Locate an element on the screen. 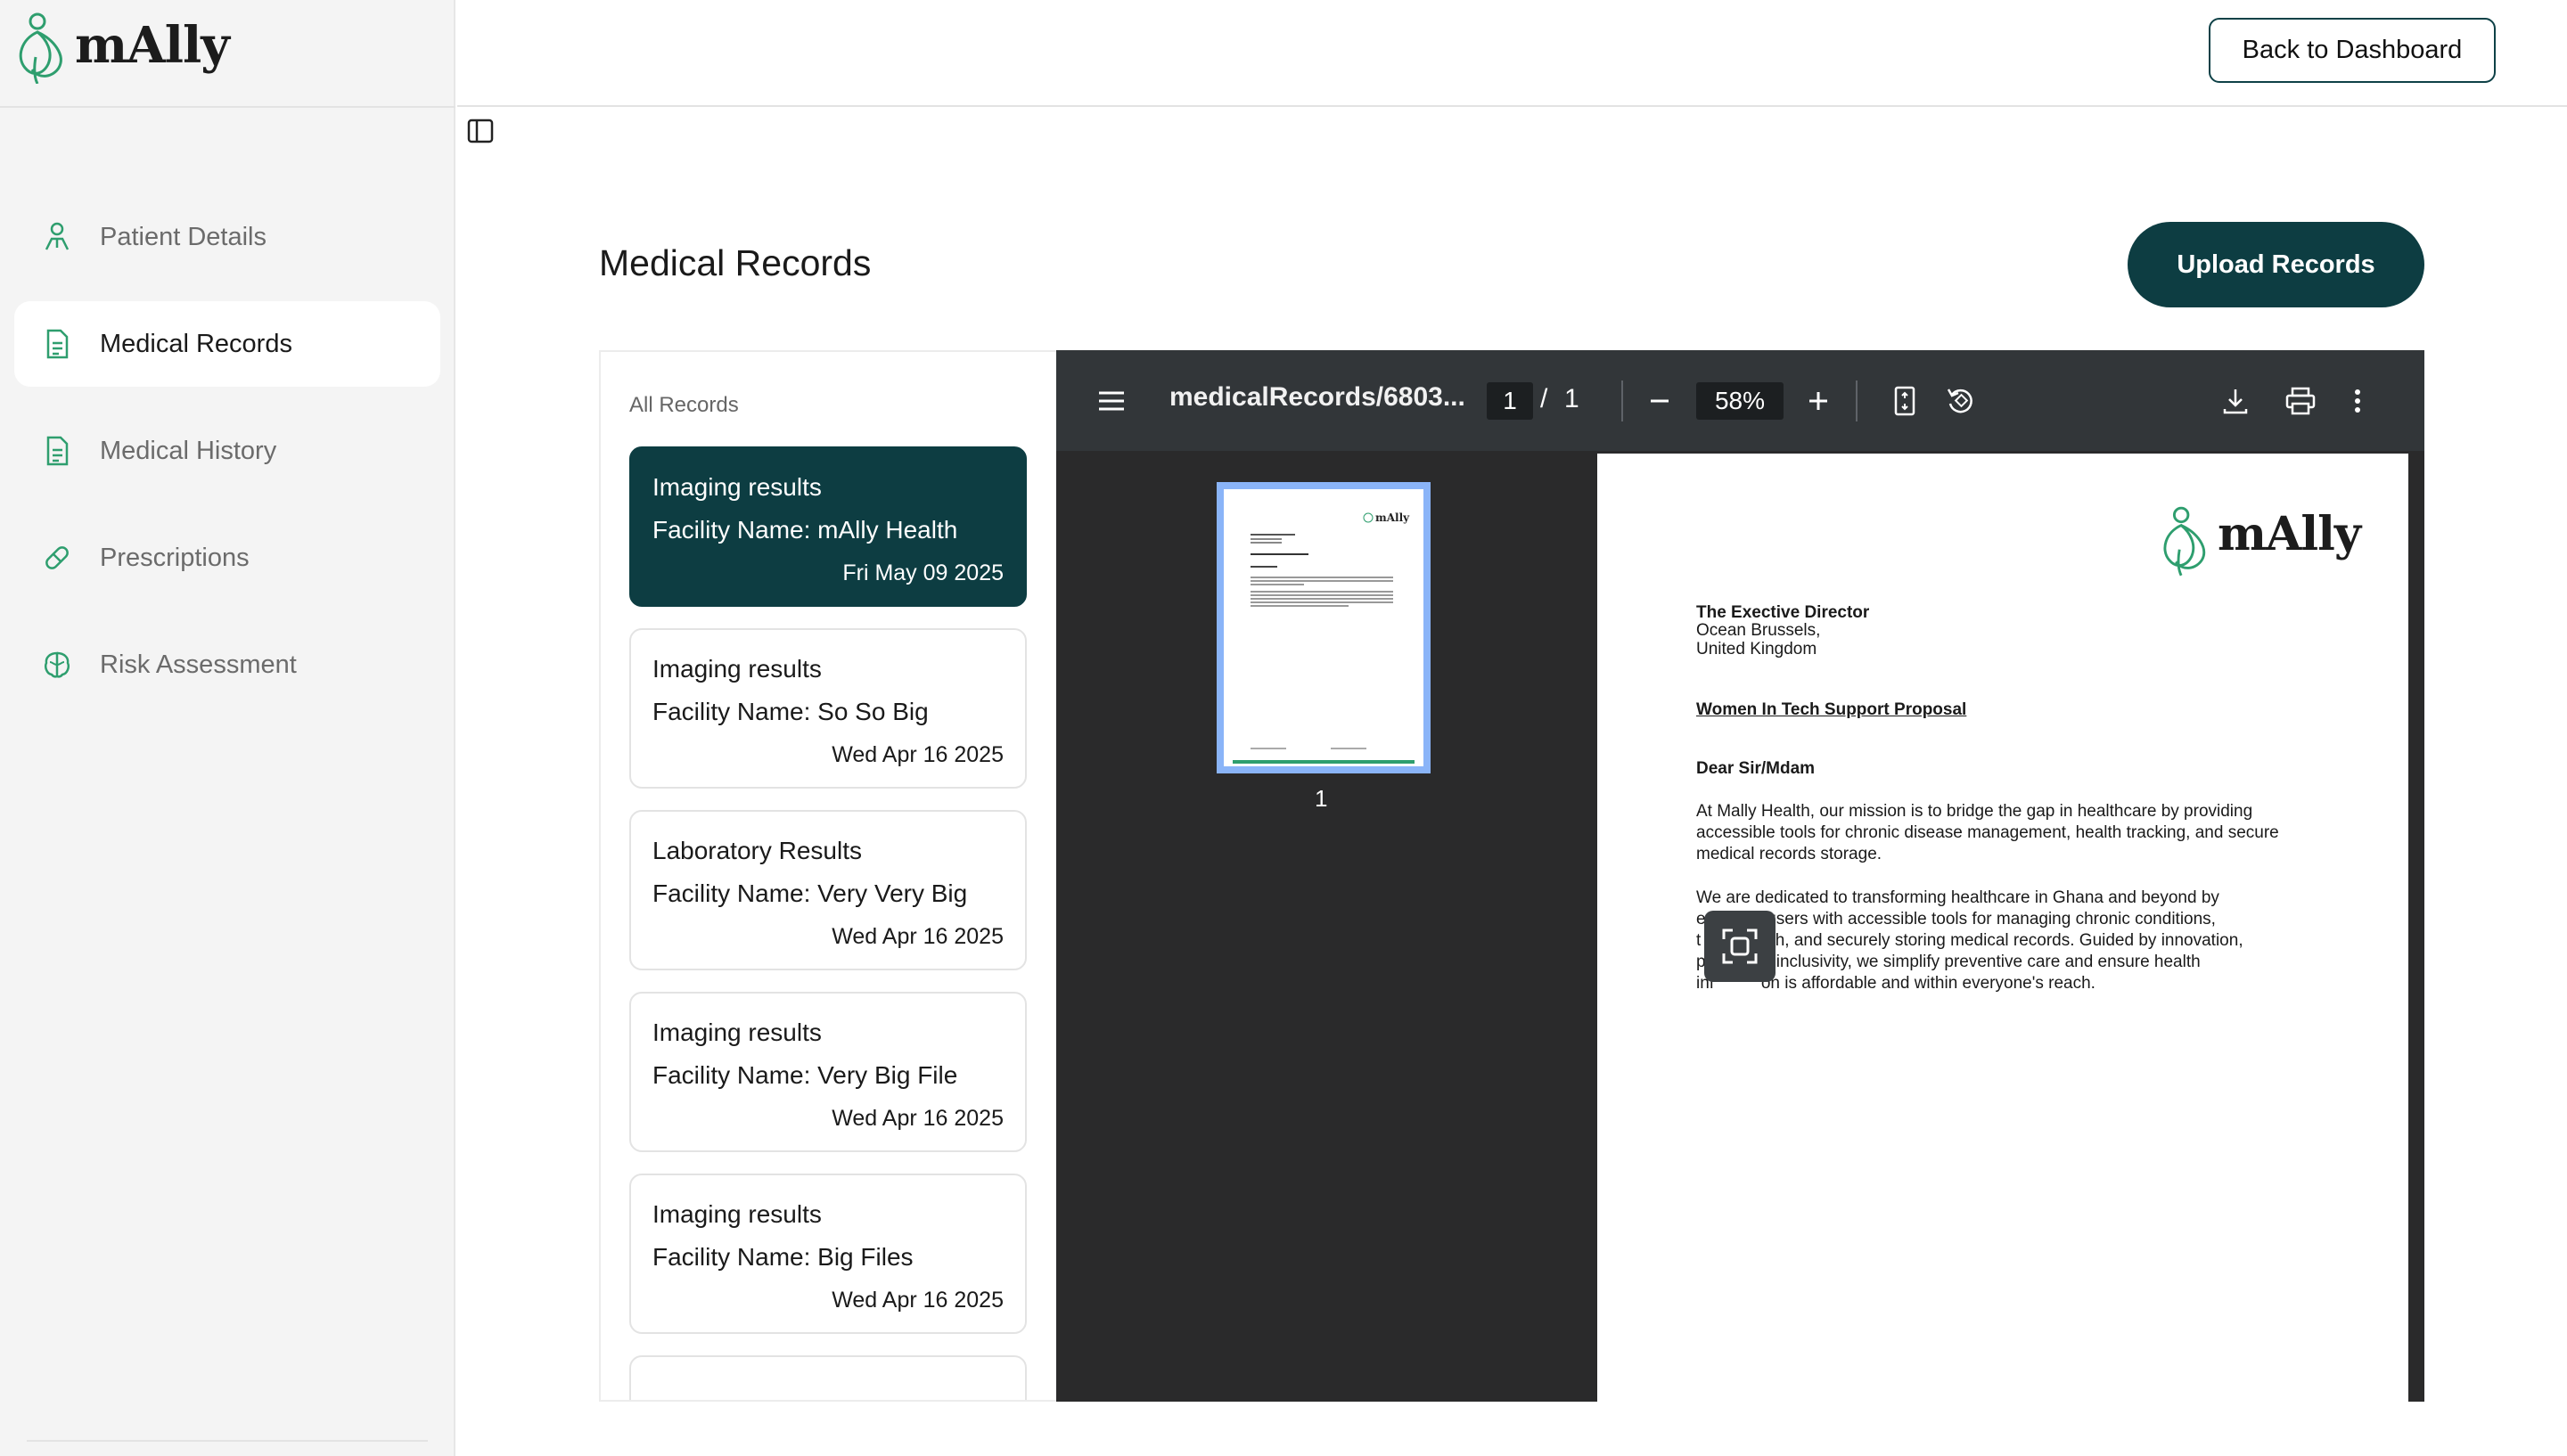 Image resolution: width=2567 pixels, height=1456 pixels. page-number-input: 1 is located at coordinates (1510, 401).